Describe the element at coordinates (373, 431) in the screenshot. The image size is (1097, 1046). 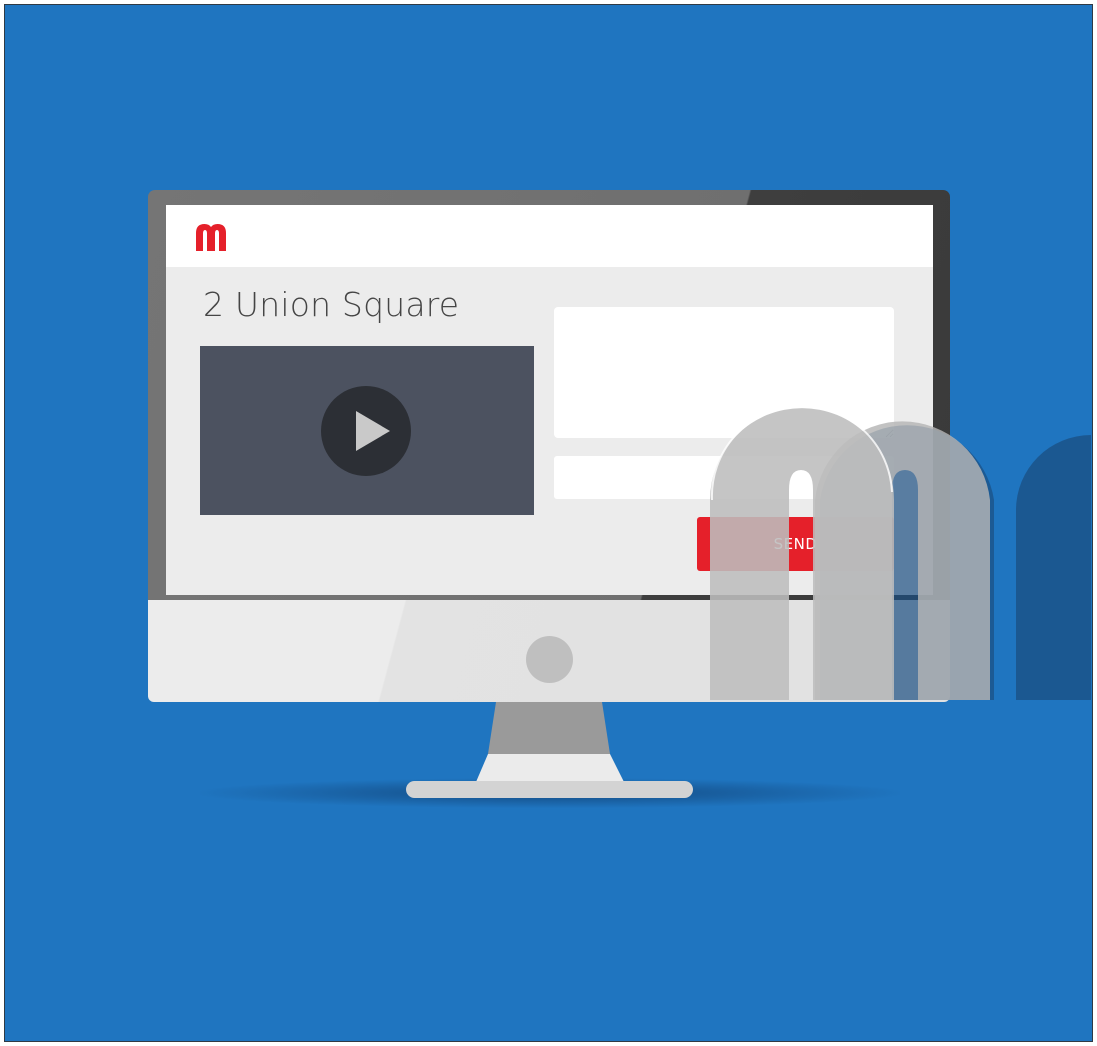
I see `play-icon` at that location.